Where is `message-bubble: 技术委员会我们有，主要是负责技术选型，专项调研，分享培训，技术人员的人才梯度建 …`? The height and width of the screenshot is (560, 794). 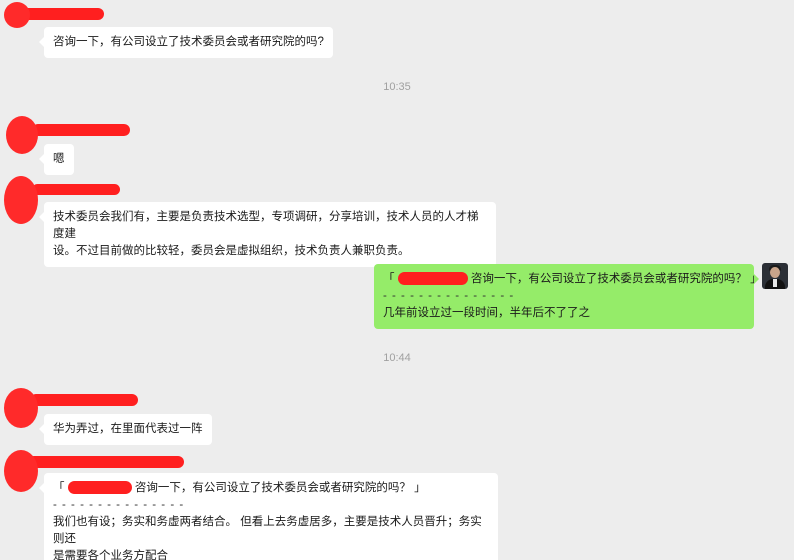
message-bubble: 技术委员会我们有，主要是负责技术选型，专项调研，分享培训，技术人员的人才梯度建 … is located at coordinates (267, 234).